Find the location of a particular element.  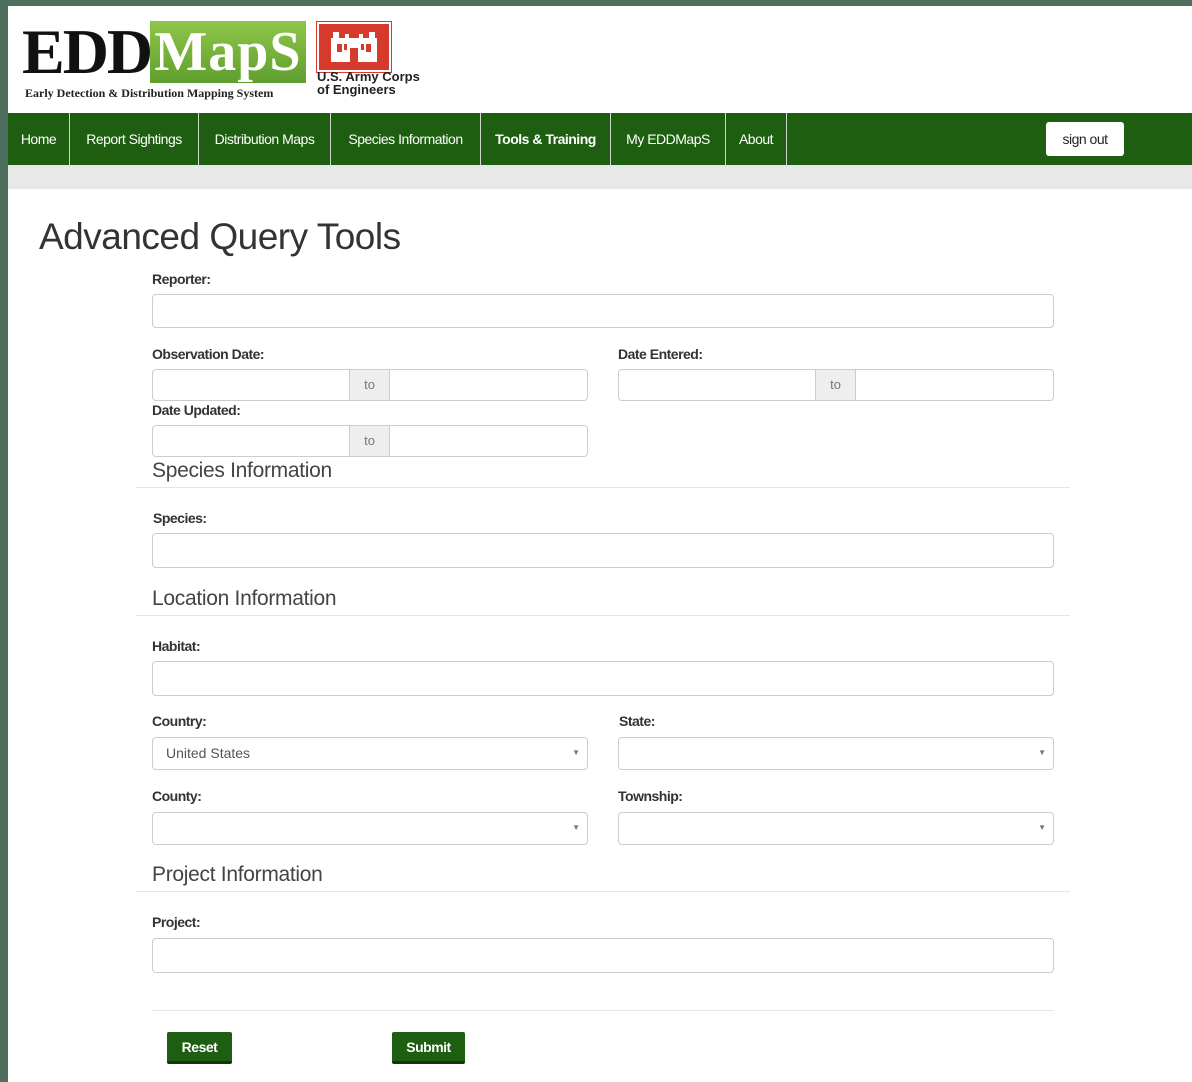

country-label: Country: is located at coordinates (179, 721).